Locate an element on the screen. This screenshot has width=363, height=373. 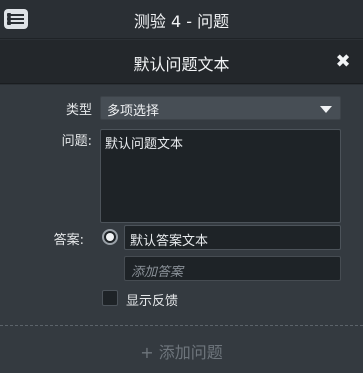
question-title: 默认问题文本 is located at coordinates (181, 64).